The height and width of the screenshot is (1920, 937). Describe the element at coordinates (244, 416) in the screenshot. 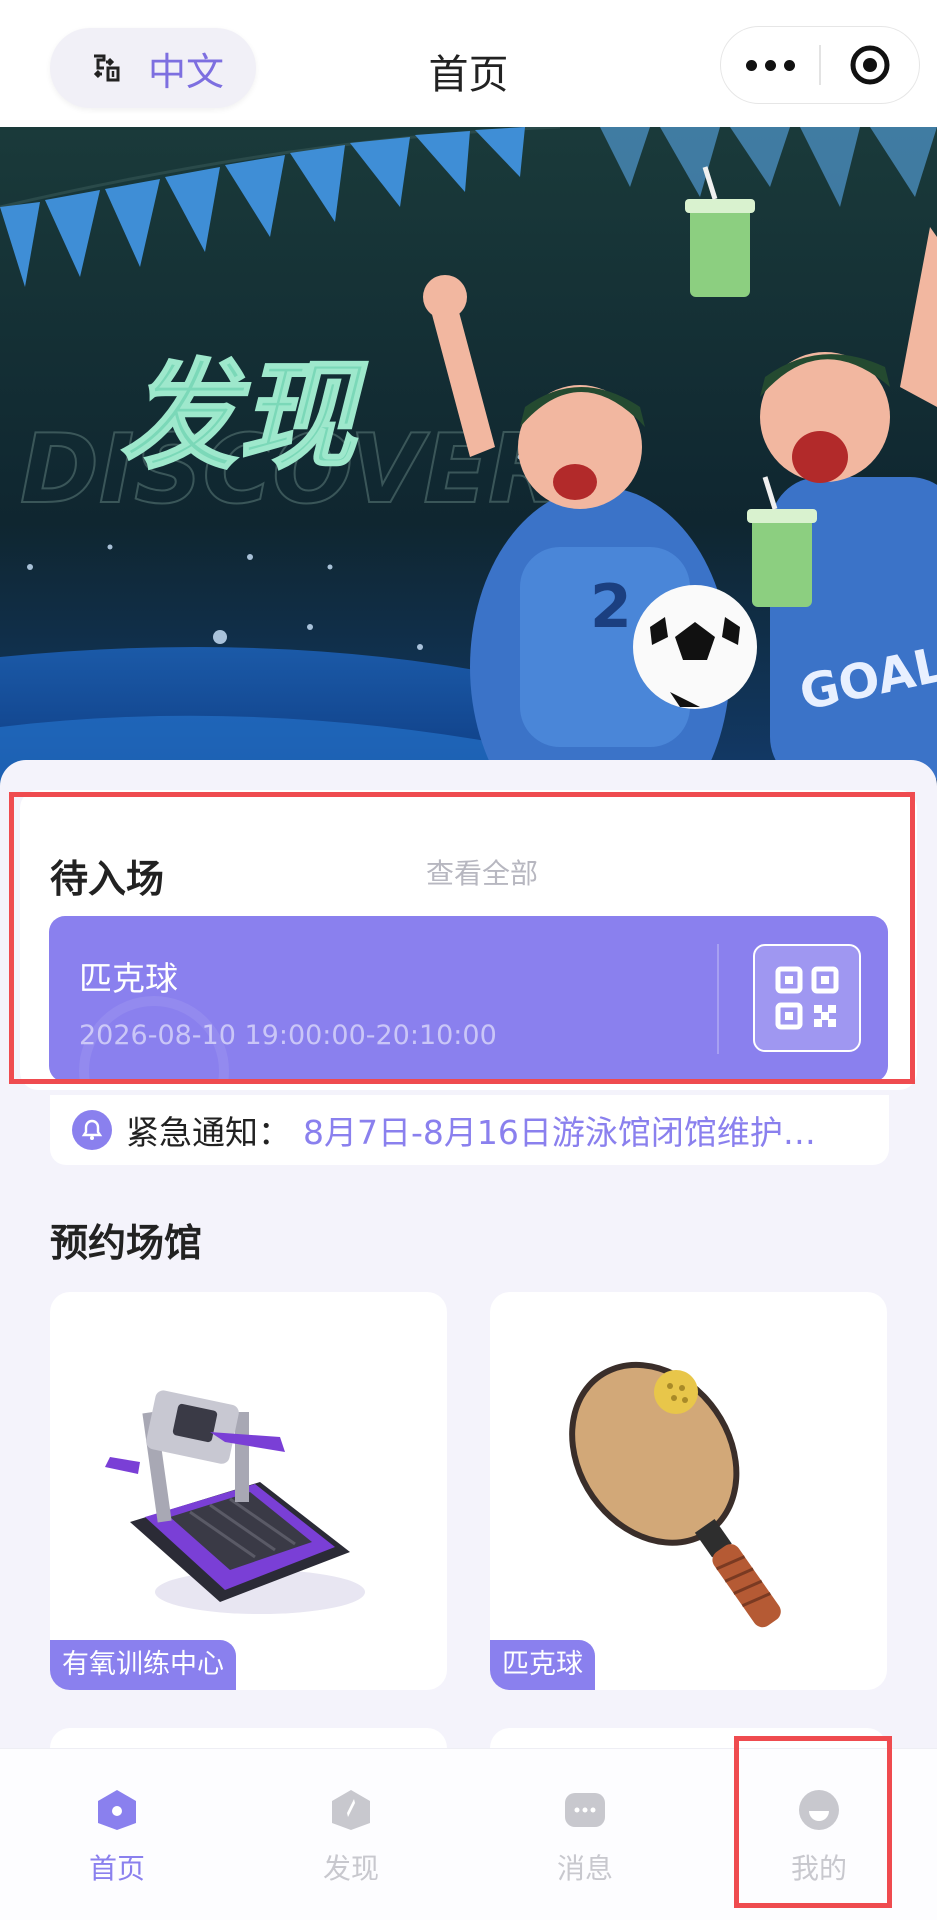

I see `banner-headline: 发现` at that location.